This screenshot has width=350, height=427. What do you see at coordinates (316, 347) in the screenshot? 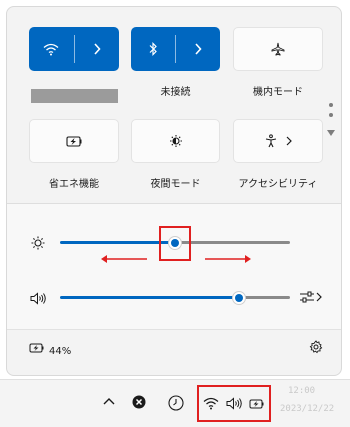
I see `settings-gear-icon` at bounding box center [316, 347].